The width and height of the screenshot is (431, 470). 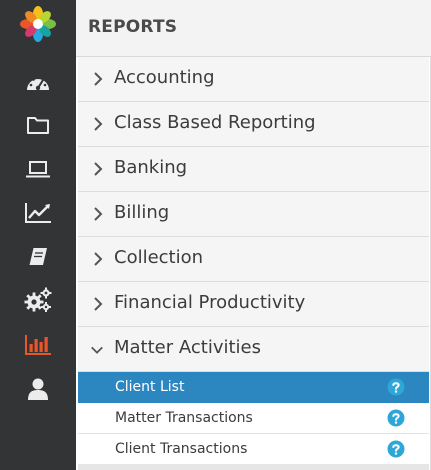 I want to click on folder-icon, so click(x=38, y=125).